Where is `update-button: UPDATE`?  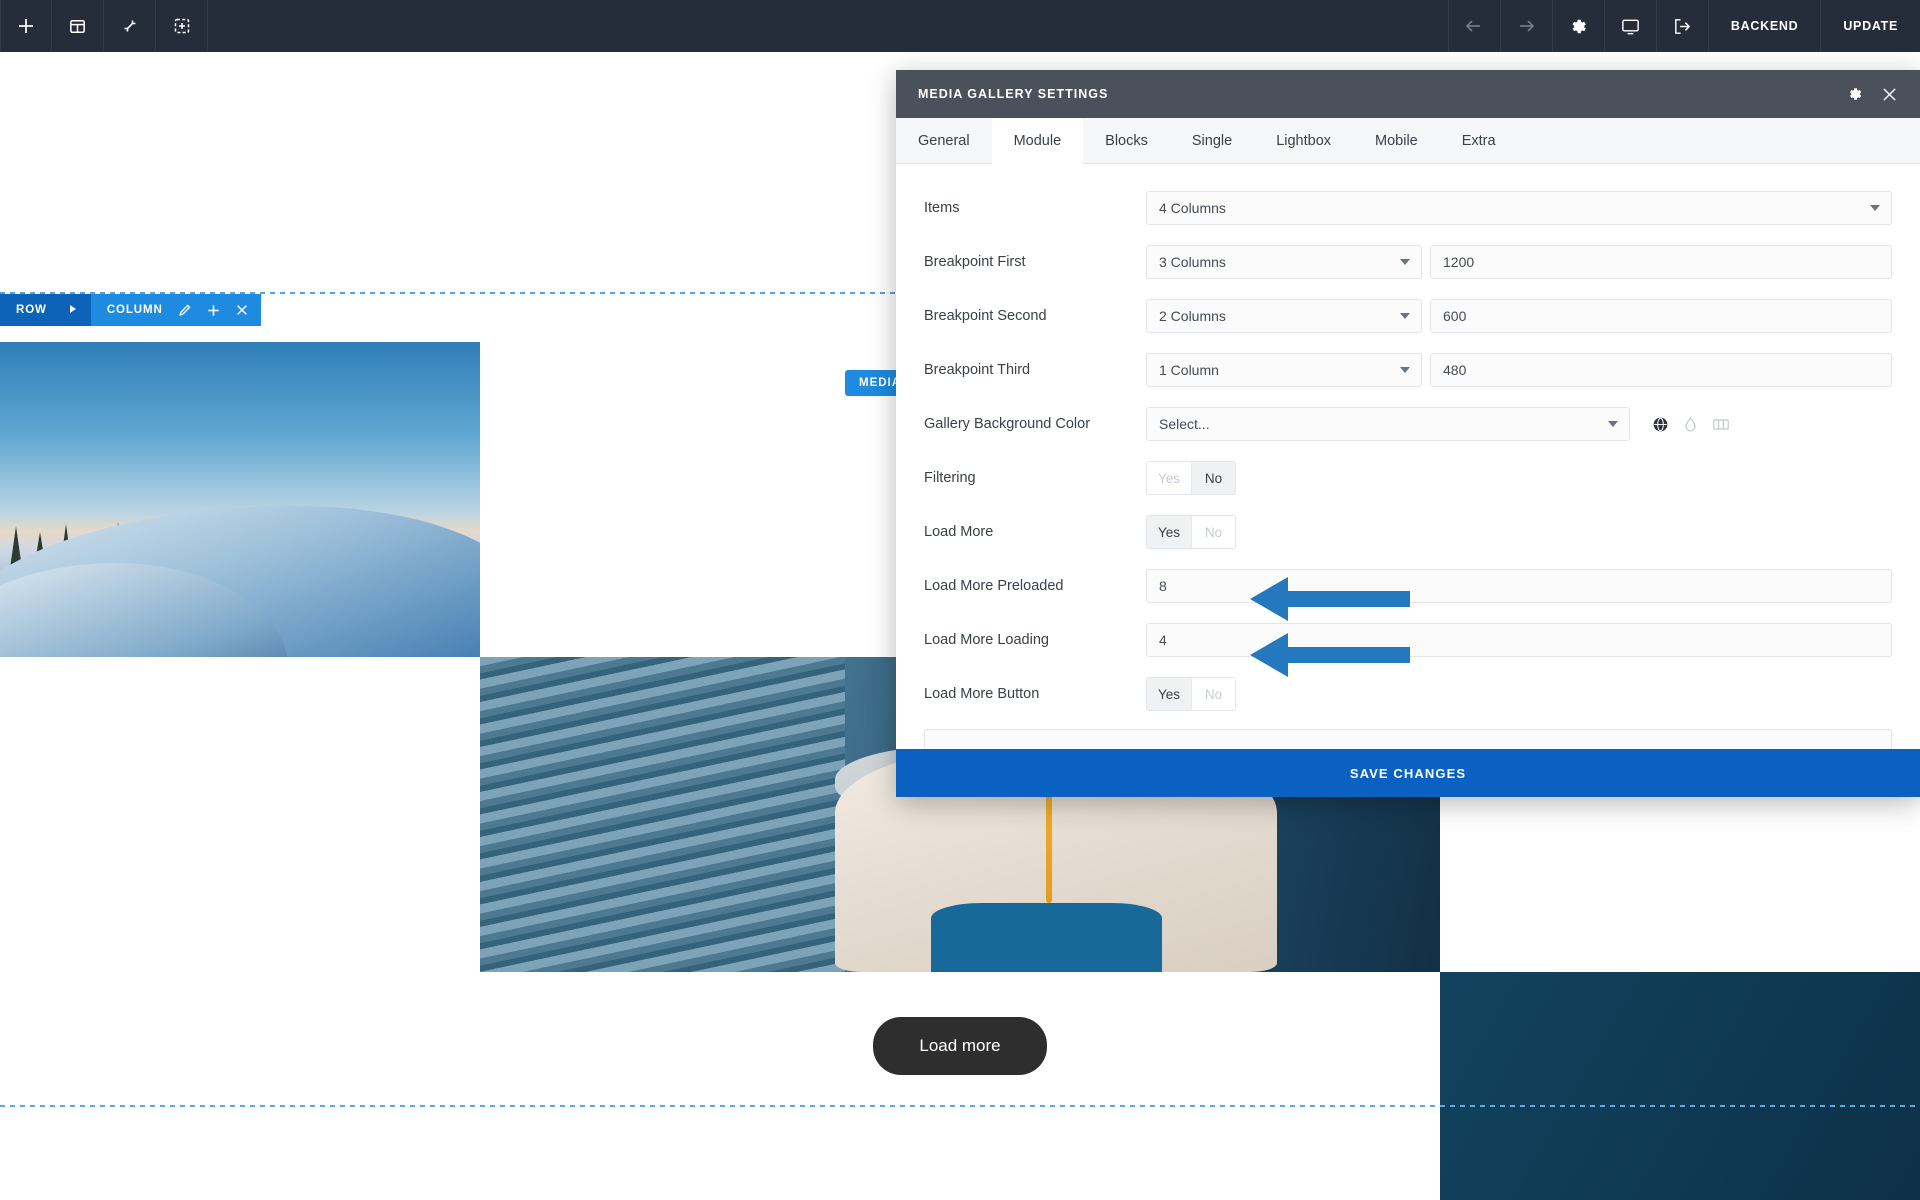 update-button: UPDATE is located at coordinates (1870, 26).